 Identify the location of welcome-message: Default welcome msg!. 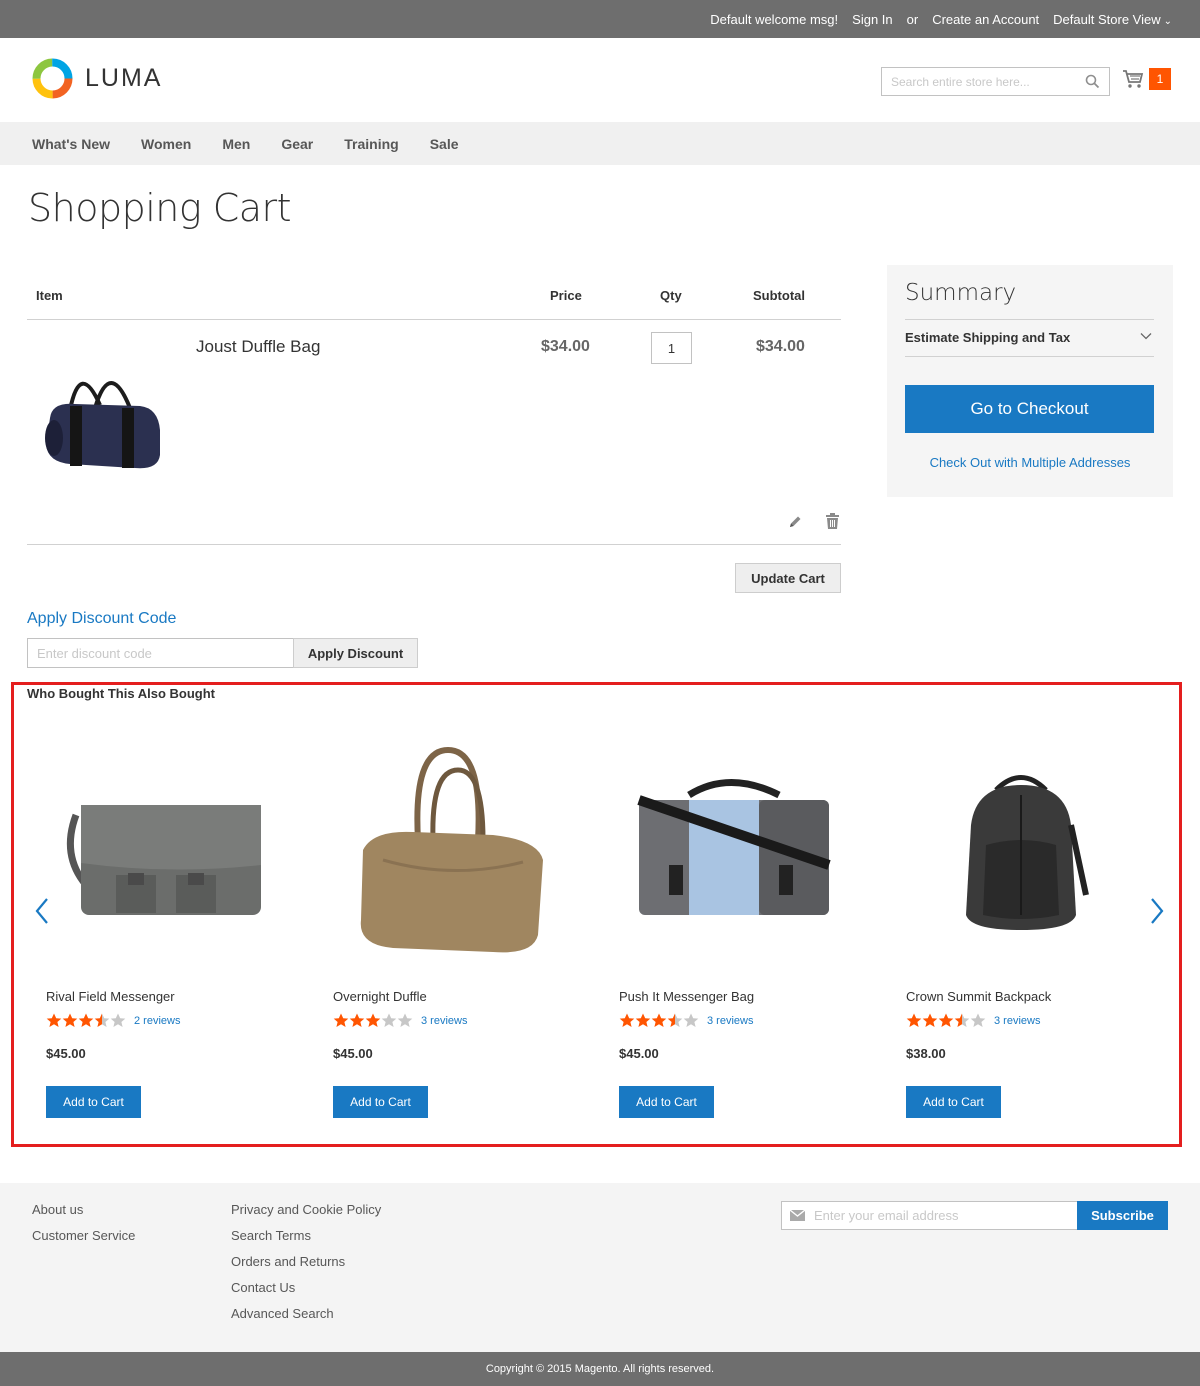
(774, 19).